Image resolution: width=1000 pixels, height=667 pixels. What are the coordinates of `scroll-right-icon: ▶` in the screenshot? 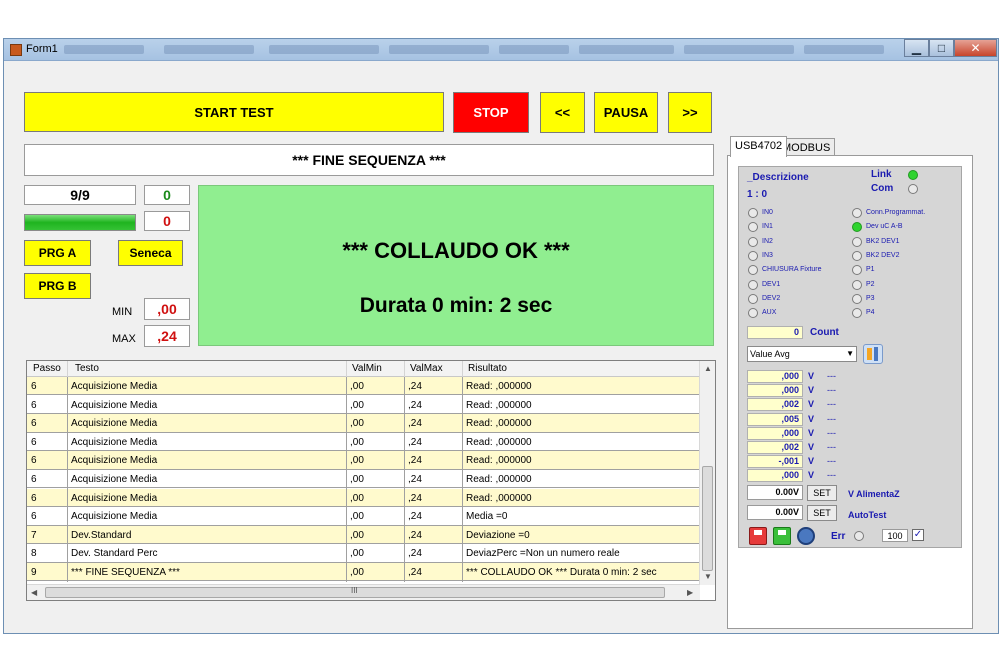 It's located at (690, 592).